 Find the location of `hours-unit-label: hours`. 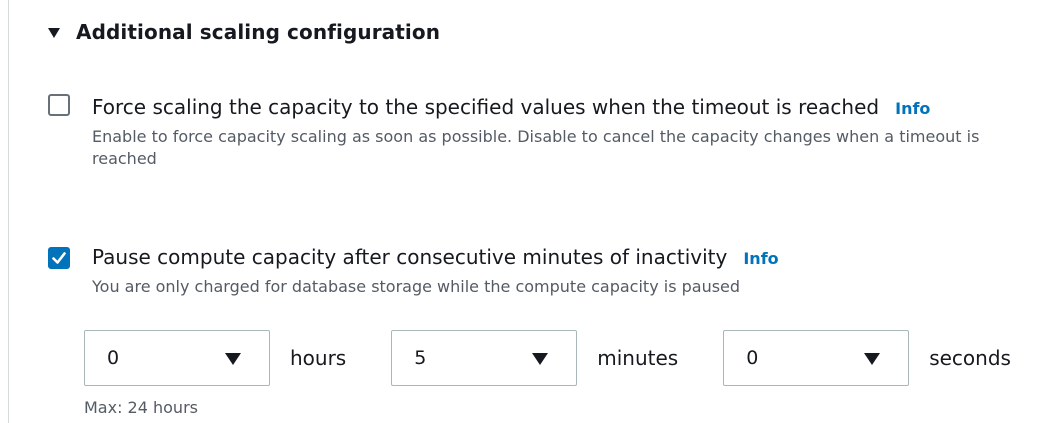

hours-unit-label: hours is located at coordinates (318, 358).